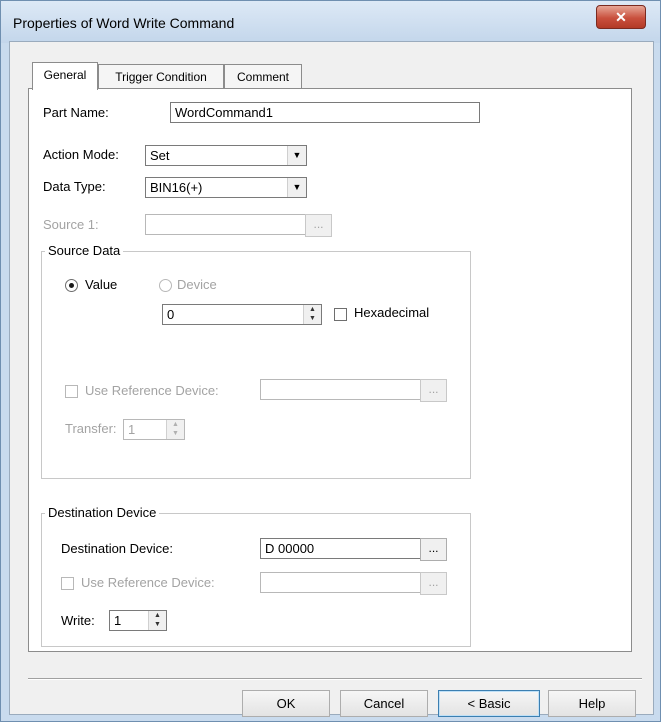 The image size is (661, 722). Describe the element at coordinates (592, 703) in the screenshot. I see `help-button: Help` at that location.